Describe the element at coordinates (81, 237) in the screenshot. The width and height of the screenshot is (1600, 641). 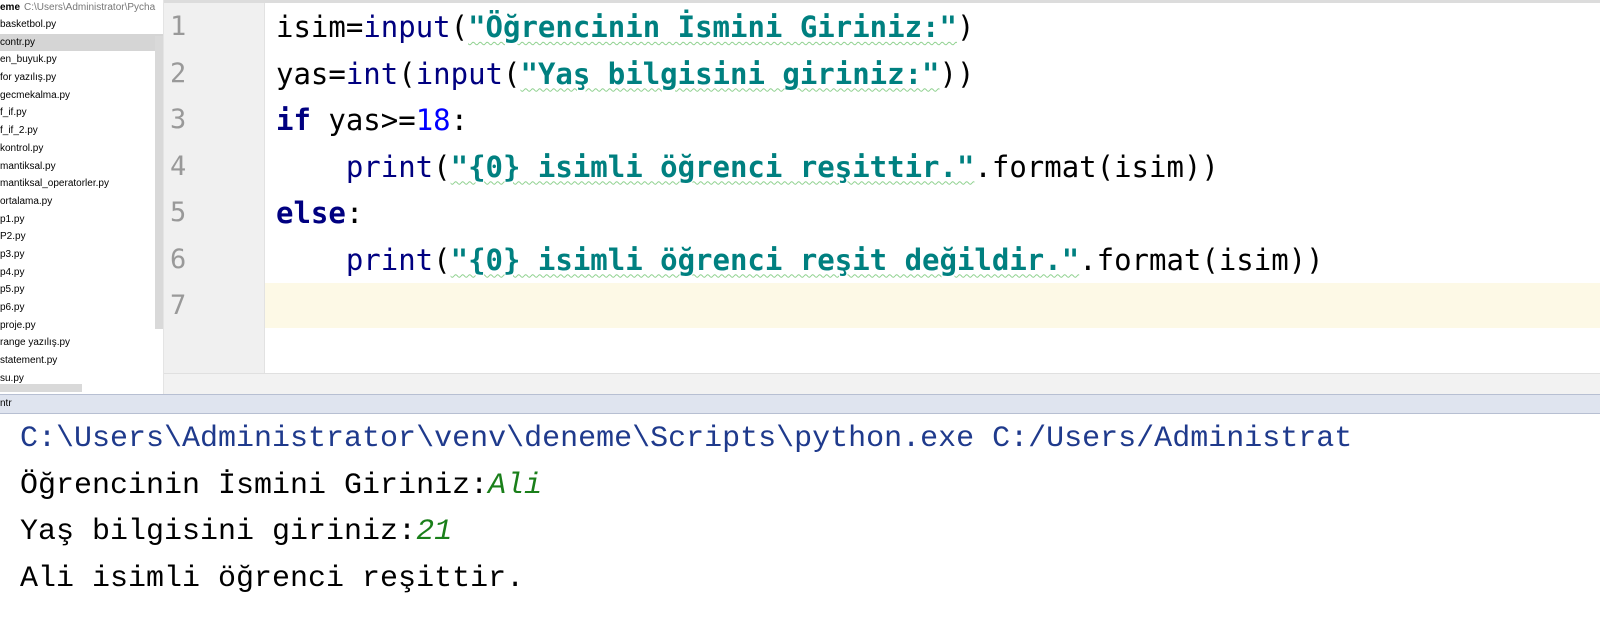
I see `file-item: P2.py` at that location.